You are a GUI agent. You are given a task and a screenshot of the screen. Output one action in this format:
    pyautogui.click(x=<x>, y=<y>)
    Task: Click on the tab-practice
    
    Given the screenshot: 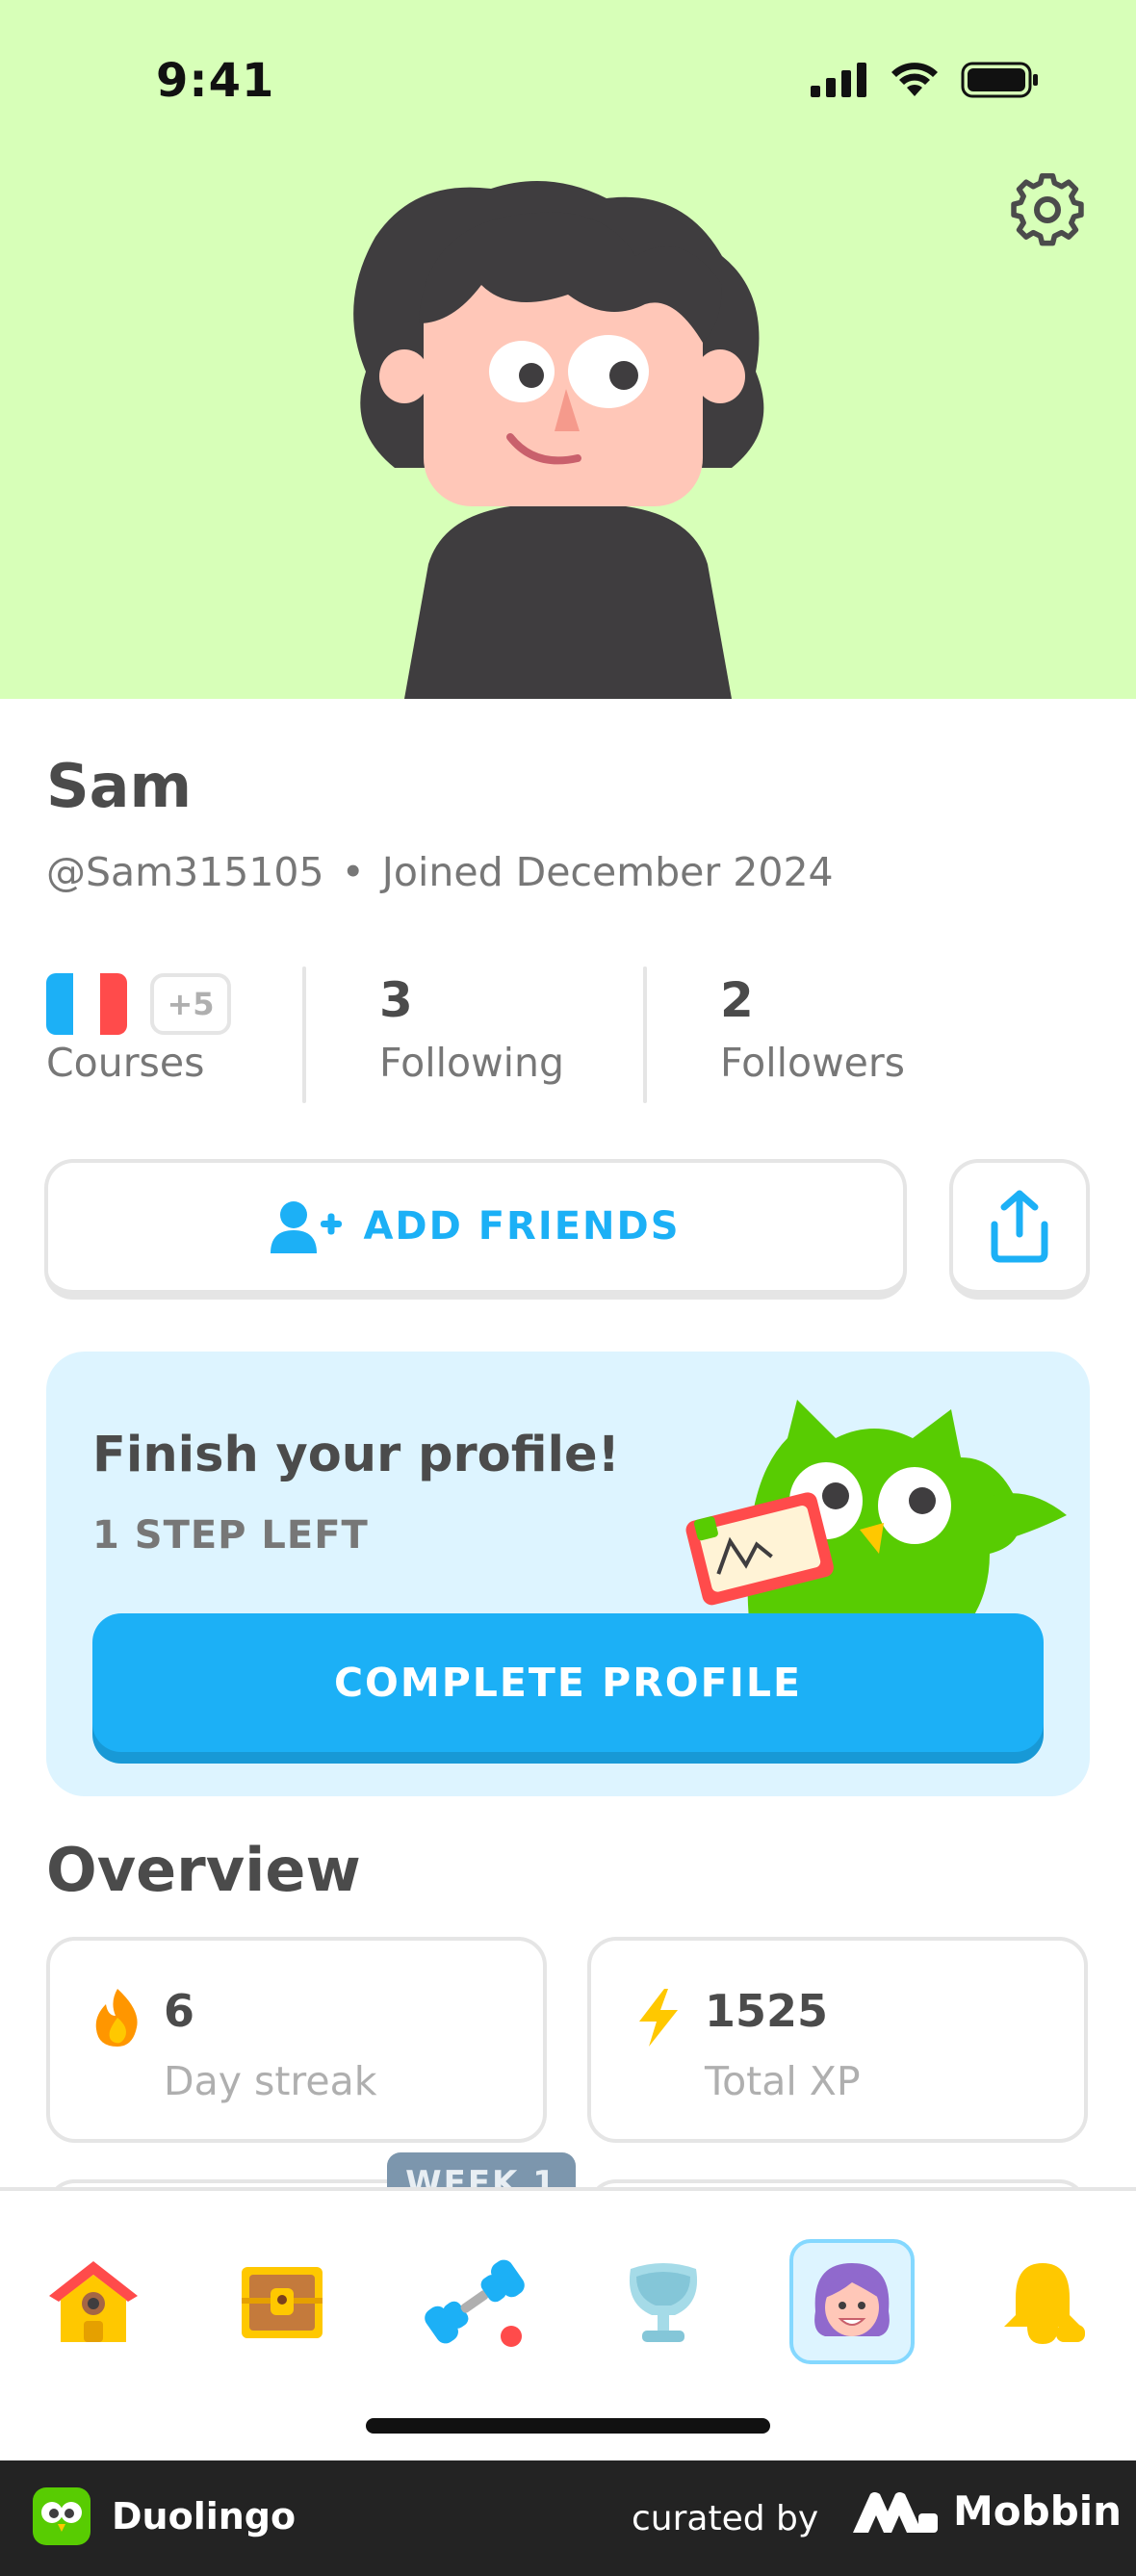 What is the action you would take?
    pyautogui.click(x=474, y=2301)
    